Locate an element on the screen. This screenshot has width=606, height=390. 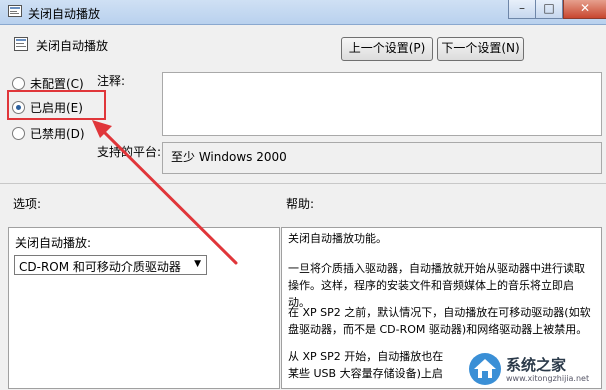
autoplay-drives-dropdown: CD-ROM 和可移动介质驱动器 ▼ is located at coordinates (110, 265).